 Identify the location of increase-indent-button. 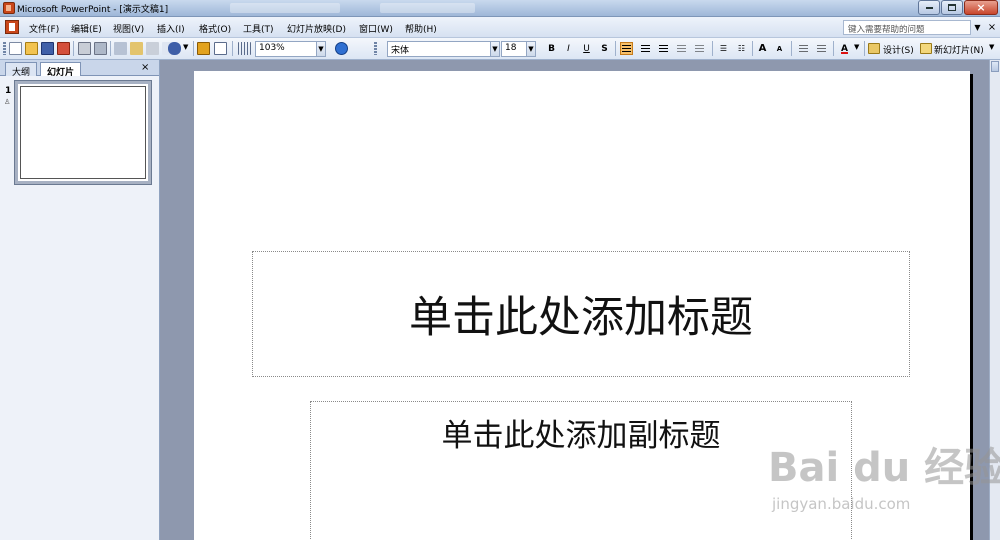
(821, 48).